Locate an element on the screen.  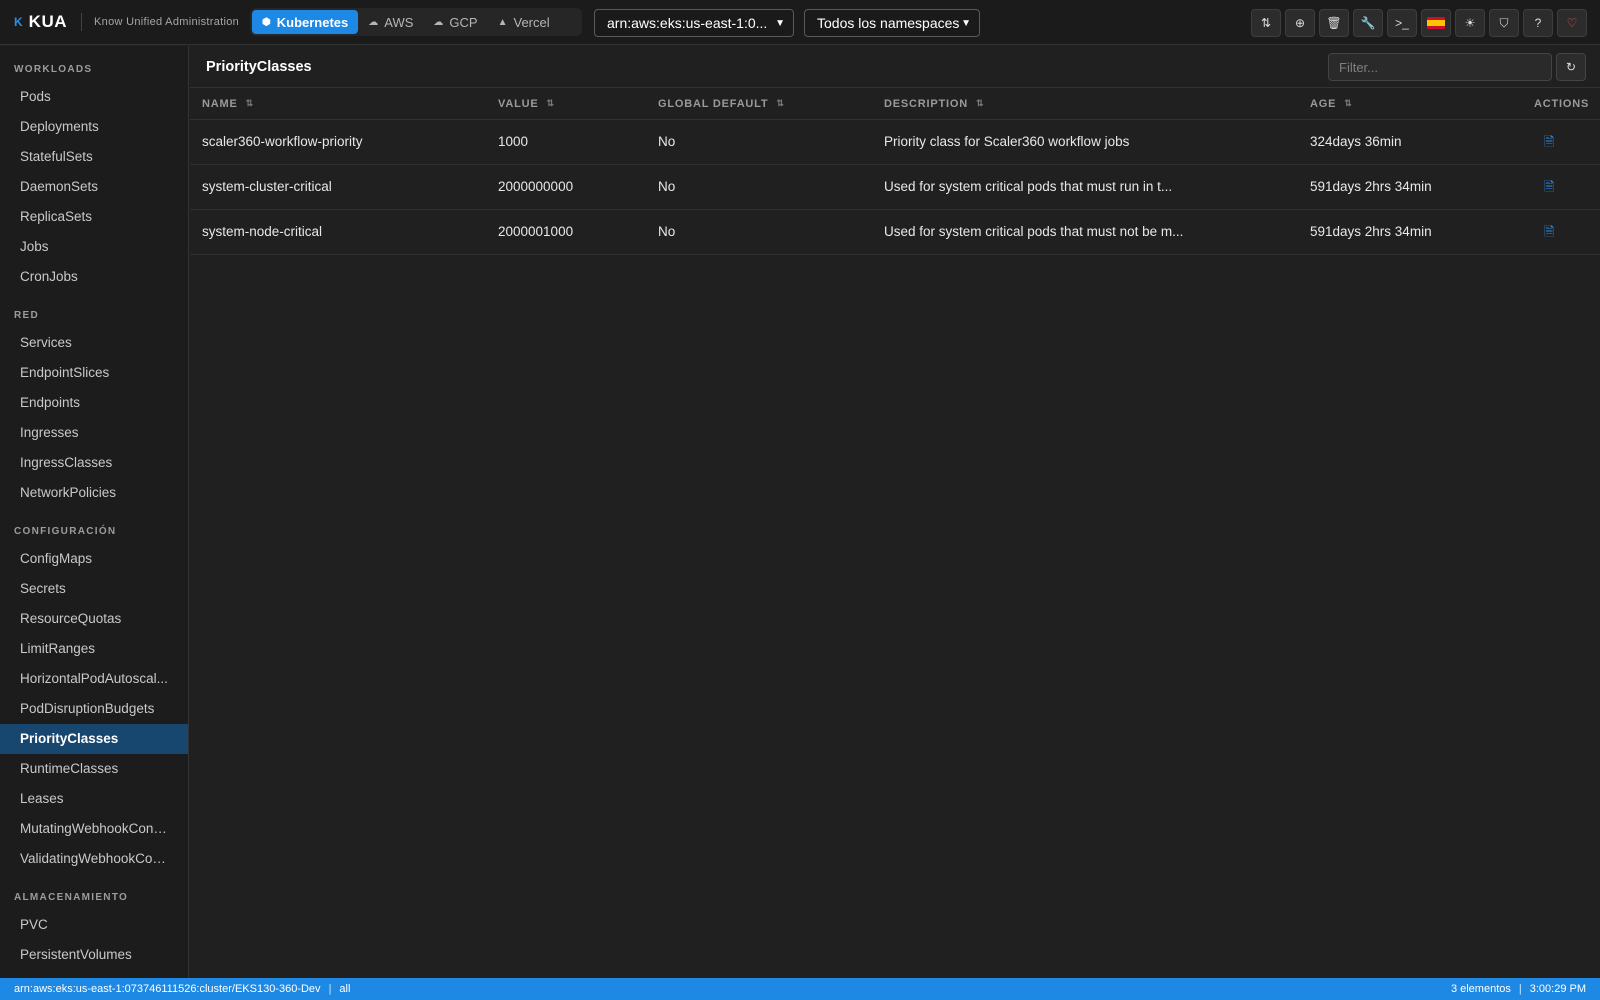
sidebar-item-ingressclasses: IngressClasses is located at coordinates (94, 463).